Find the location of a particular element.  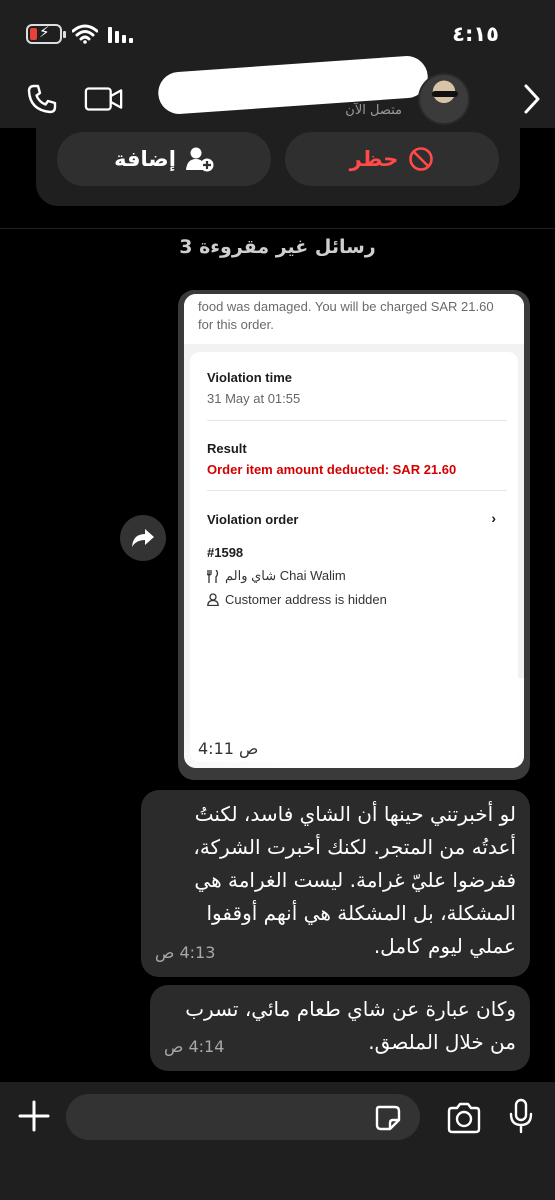

chat-header: متصل الآن is located at coordinates (277, 91).